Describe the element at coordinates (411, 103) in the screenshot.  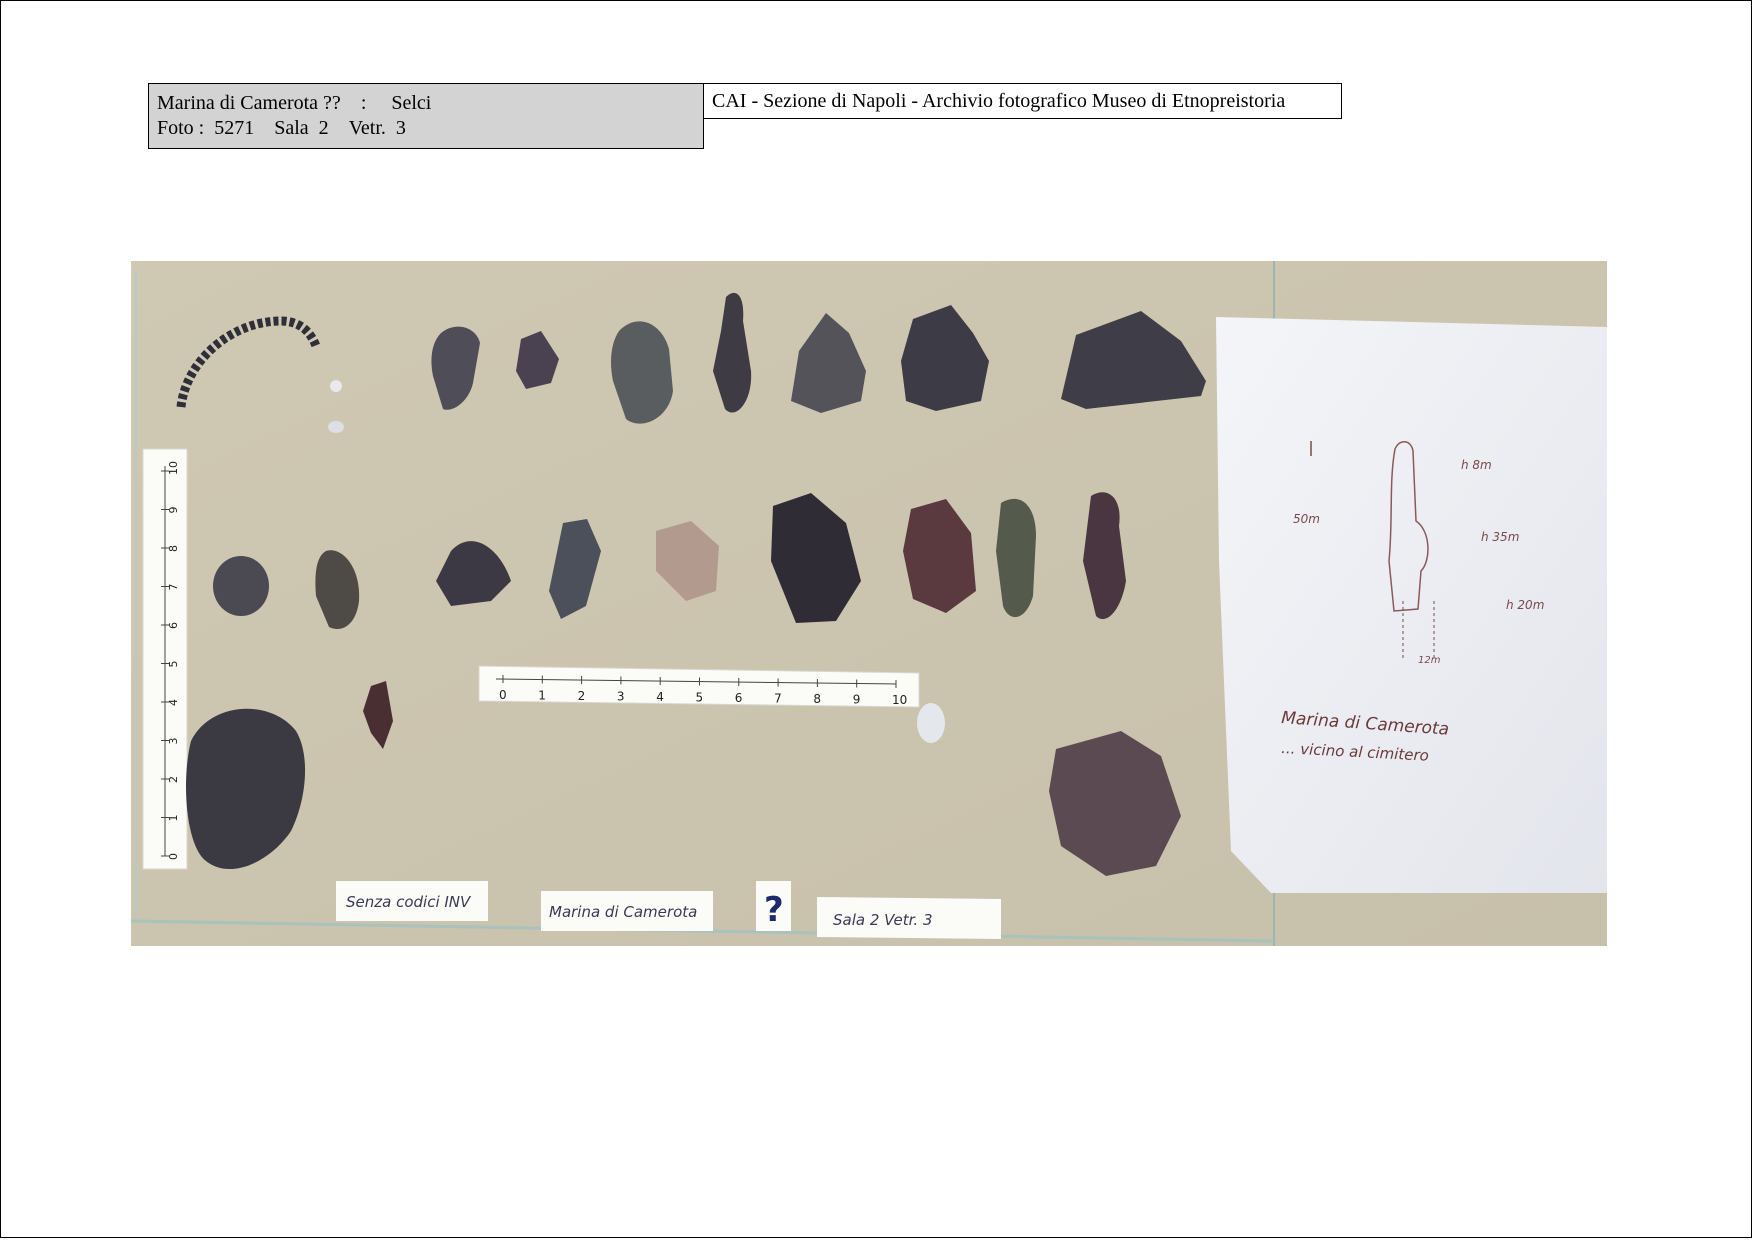
I see `material-name: Selci` at that location.